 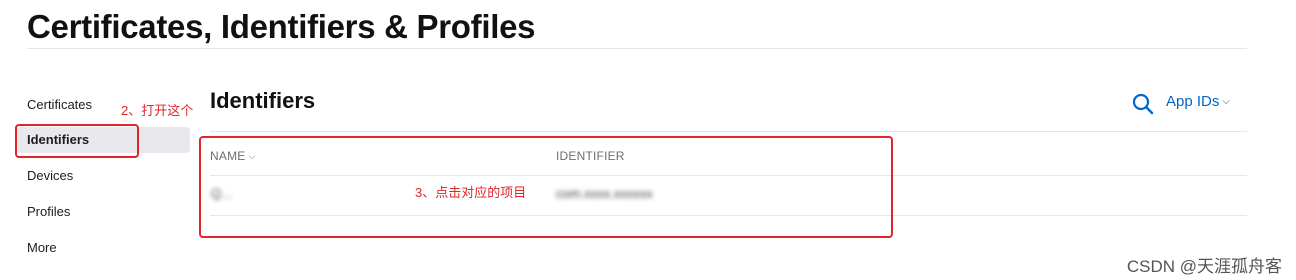 I want to click on title-divider, so click(x=637, y=48).